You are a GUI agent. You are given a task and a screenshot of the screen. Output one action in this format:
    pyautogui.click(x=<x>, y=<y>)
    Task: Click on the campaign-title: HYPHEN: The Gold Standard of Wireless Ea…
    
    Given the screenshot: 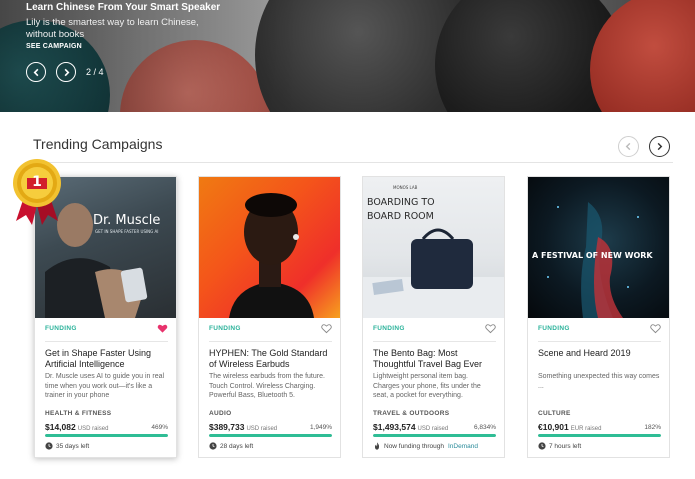 What is the action you would take?
    pyautogui.click(x=270, y=359)
    